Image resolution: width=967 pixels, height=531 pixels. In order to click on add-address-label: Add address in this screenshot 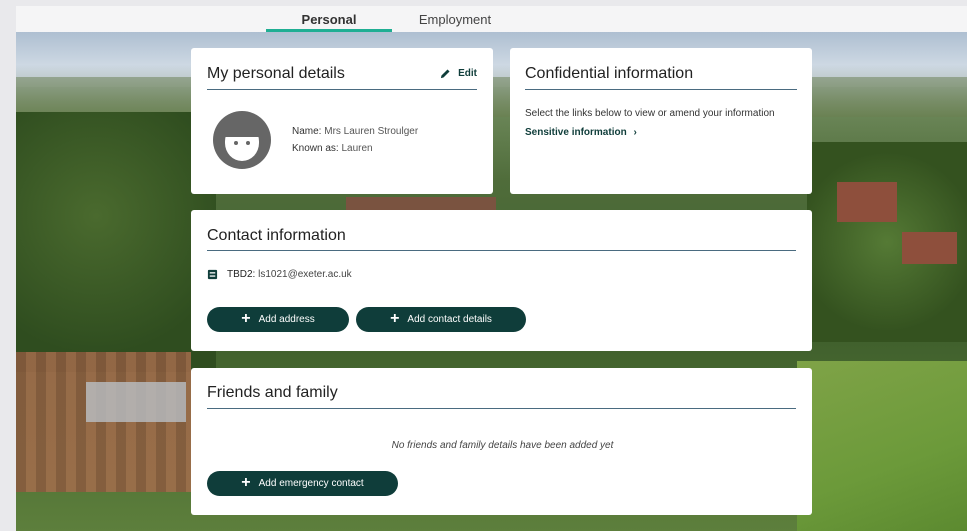, I will do `click(286, 319)`.